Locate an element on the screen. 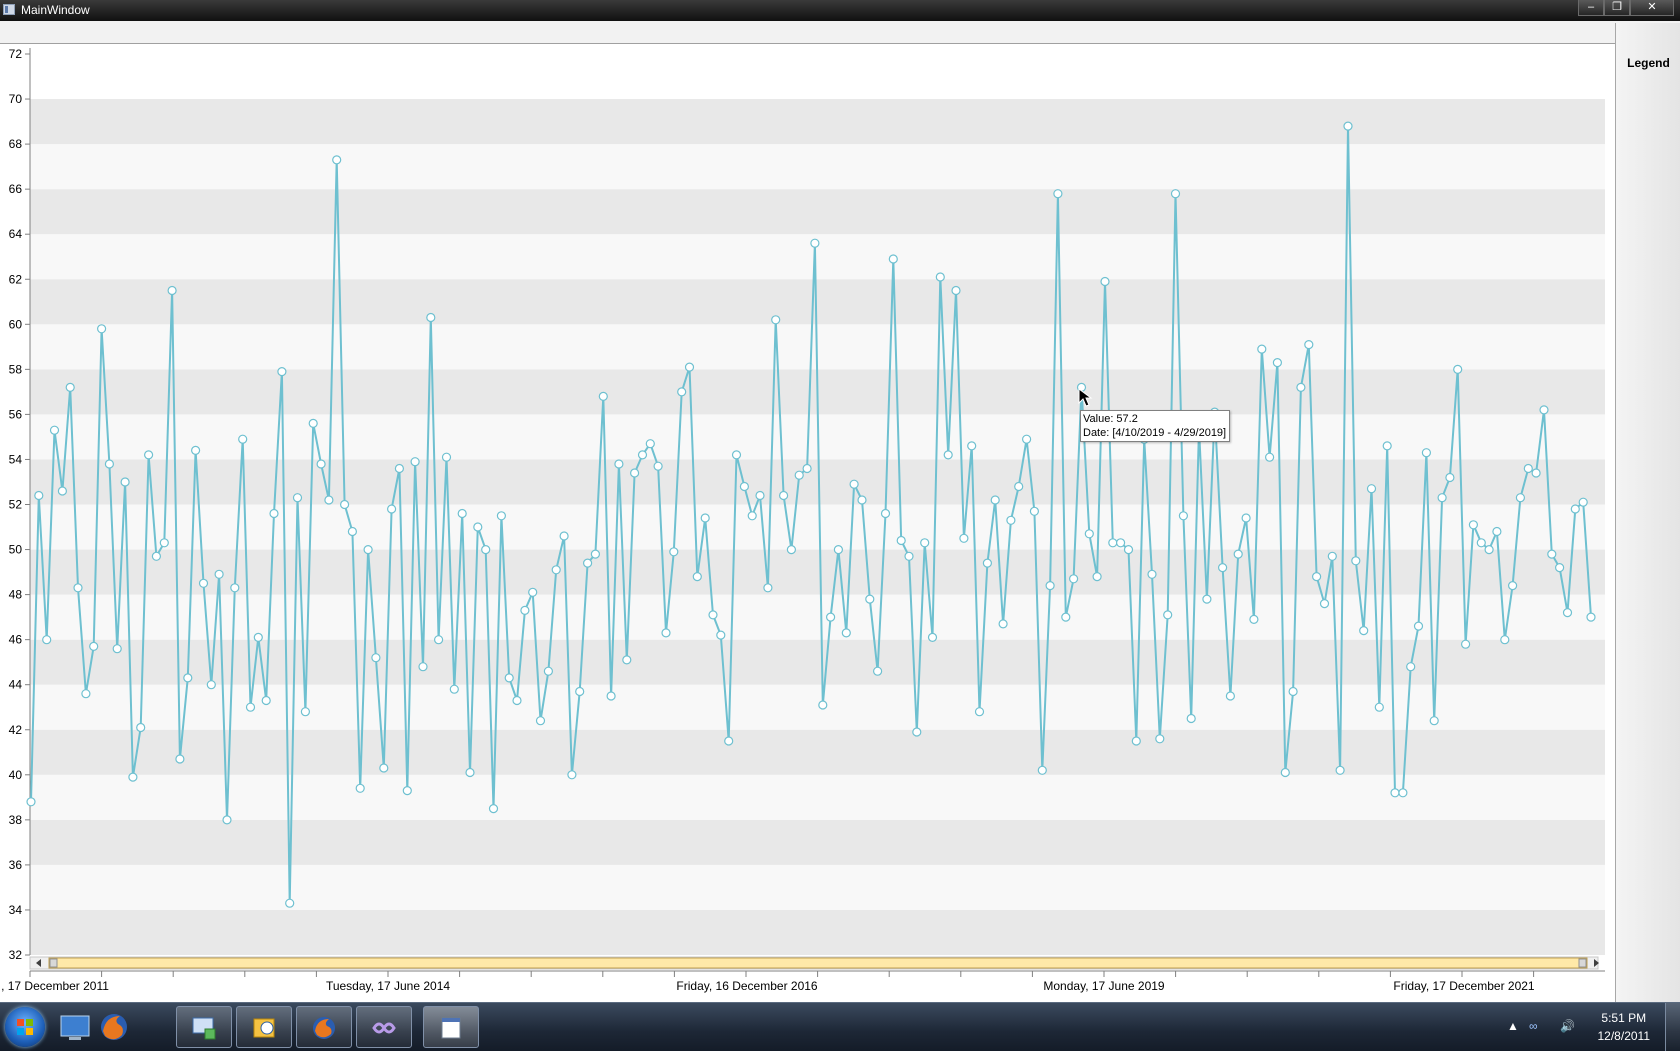  show-desktop-icon is located at coordinates (75, 1027).